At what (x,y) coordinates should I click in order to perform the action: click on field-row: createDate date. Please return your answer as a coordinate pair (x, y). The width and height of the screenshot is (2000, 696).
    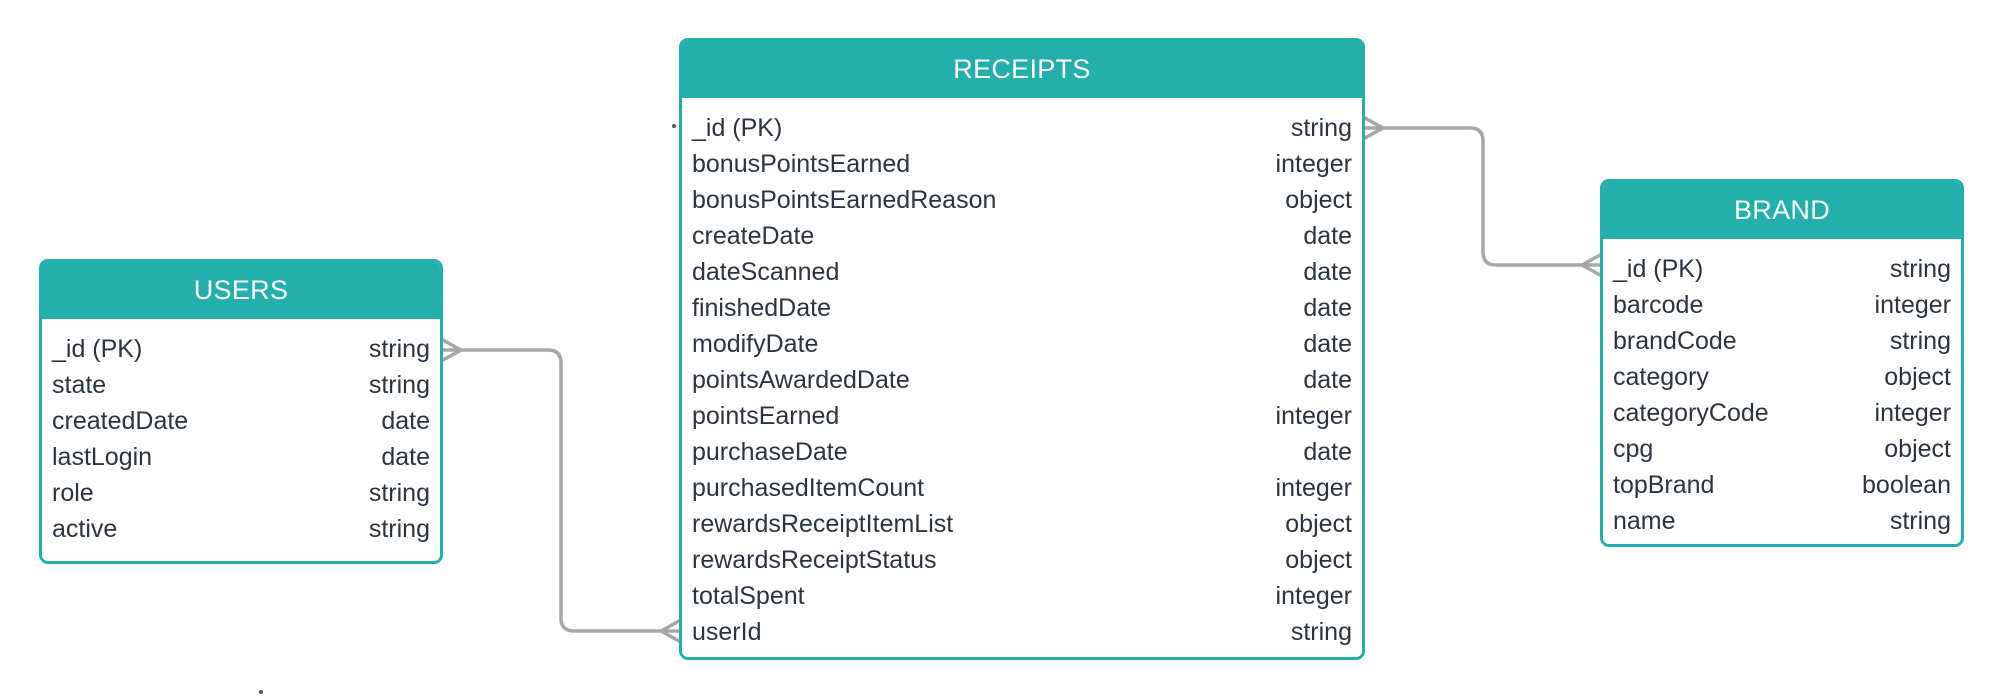
    Looking at the image, I should click on (1022, 236).